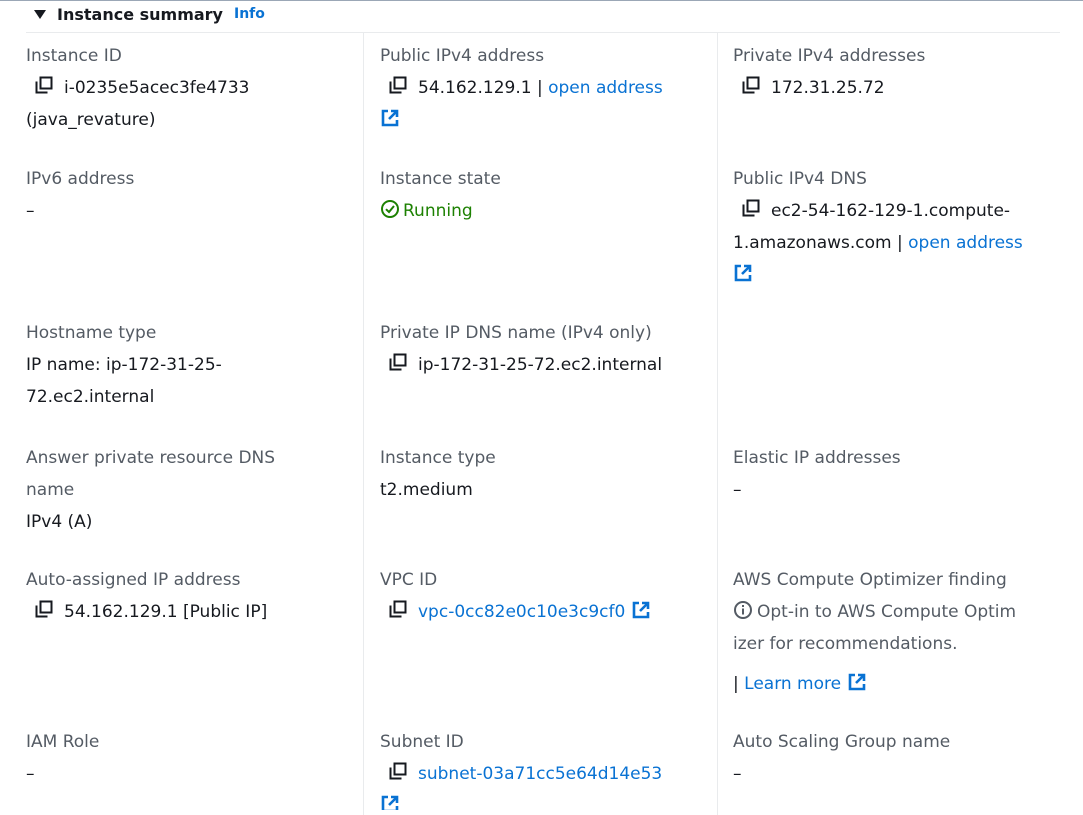 The height and width of the screenshot is (815, 1083). Describe the element at coordinates (140, 14) in the screenshot. I see `section-title: Instance summary` at that location.